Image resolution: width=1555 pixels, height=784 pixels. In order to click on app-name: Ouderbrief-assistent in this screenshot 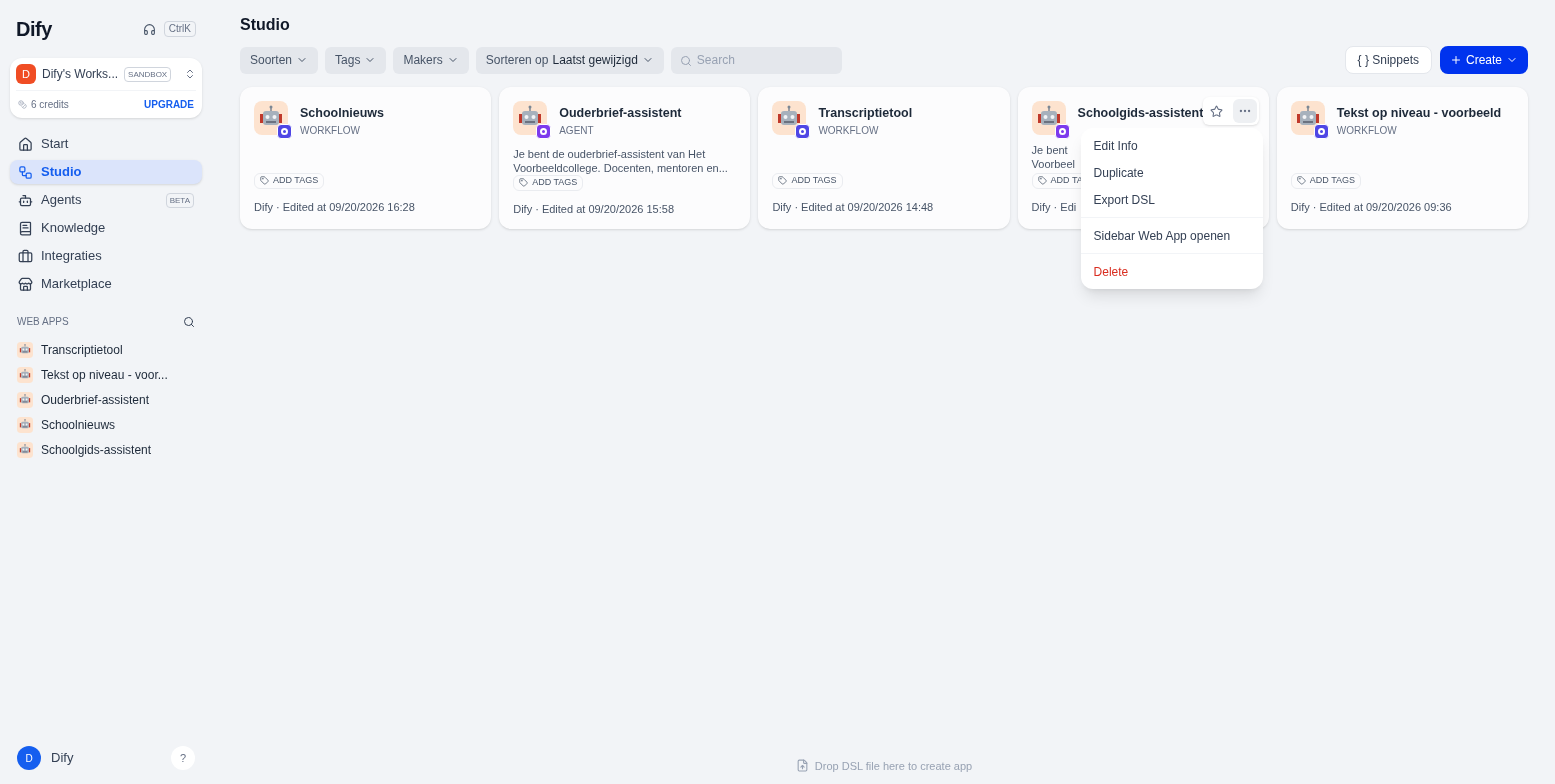, I will do `click(620, 113)`.